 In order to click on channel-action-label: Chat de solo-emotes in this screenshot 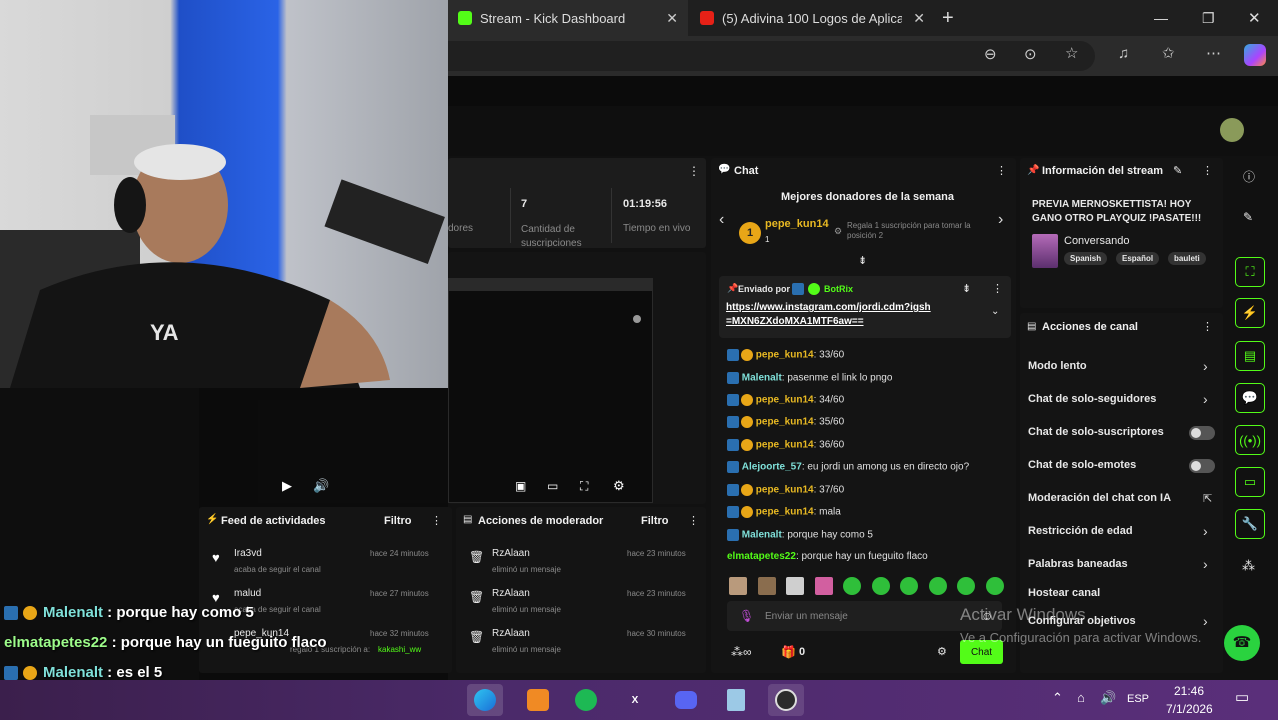, I will do `click(1082, 465)`.